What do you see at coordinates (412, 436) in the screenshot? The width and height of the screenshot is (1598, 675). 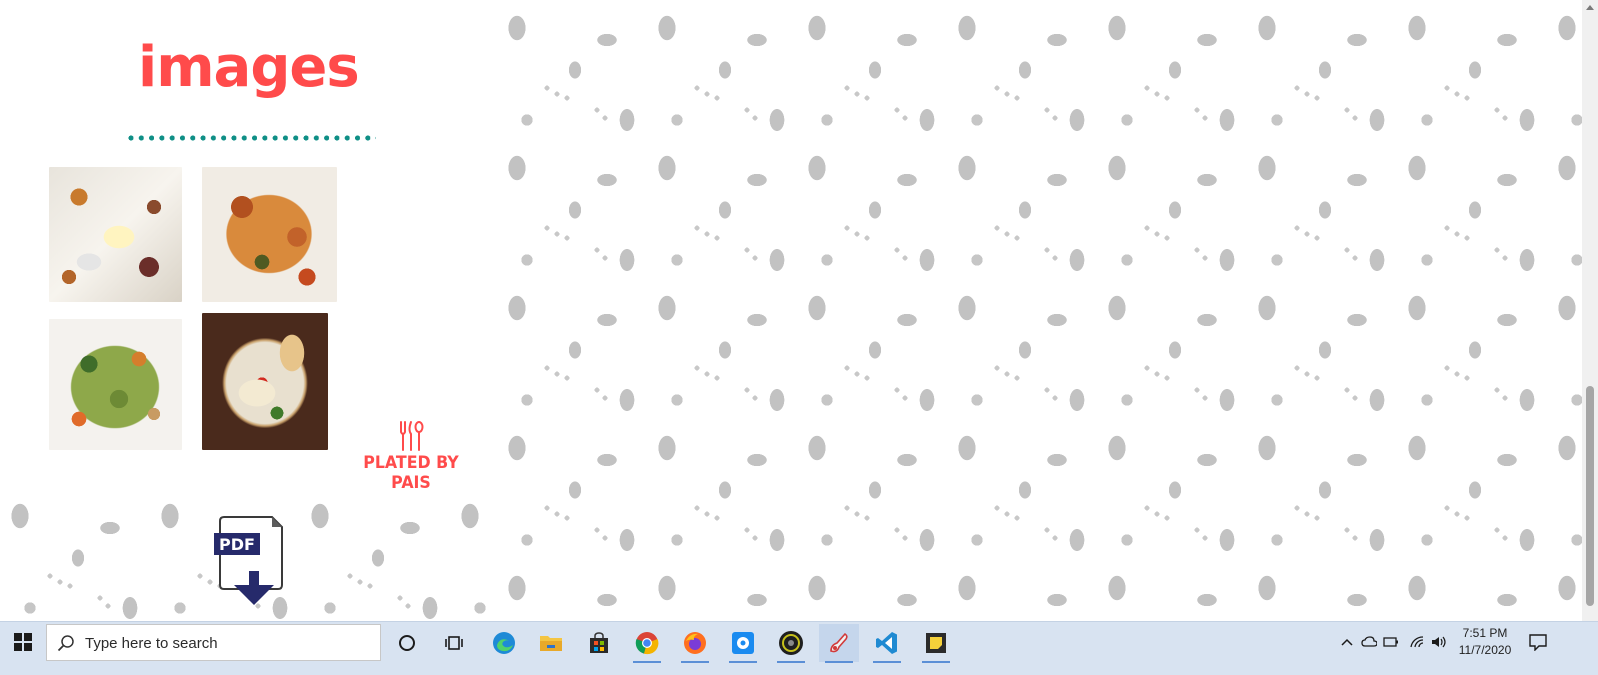 I see `fork-knife-spoon-icon` at bounding box center [412, 436].